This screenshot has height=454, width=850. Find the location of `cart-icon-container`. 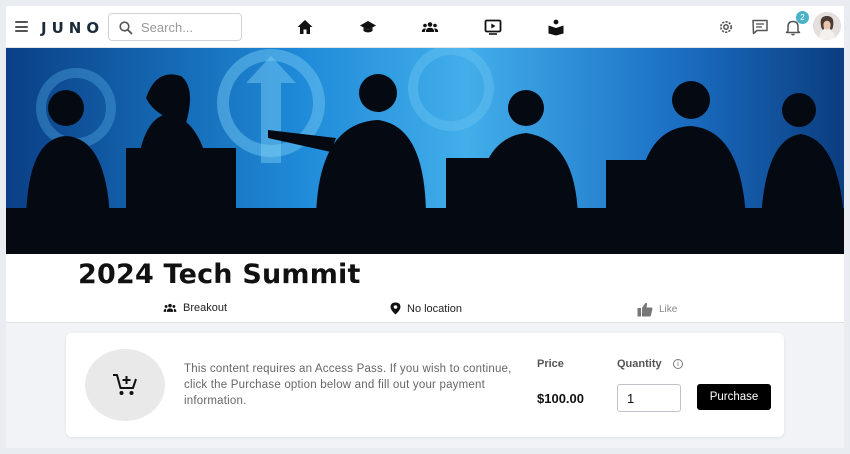

cart-icon-container is located at coordinates (125, 385).